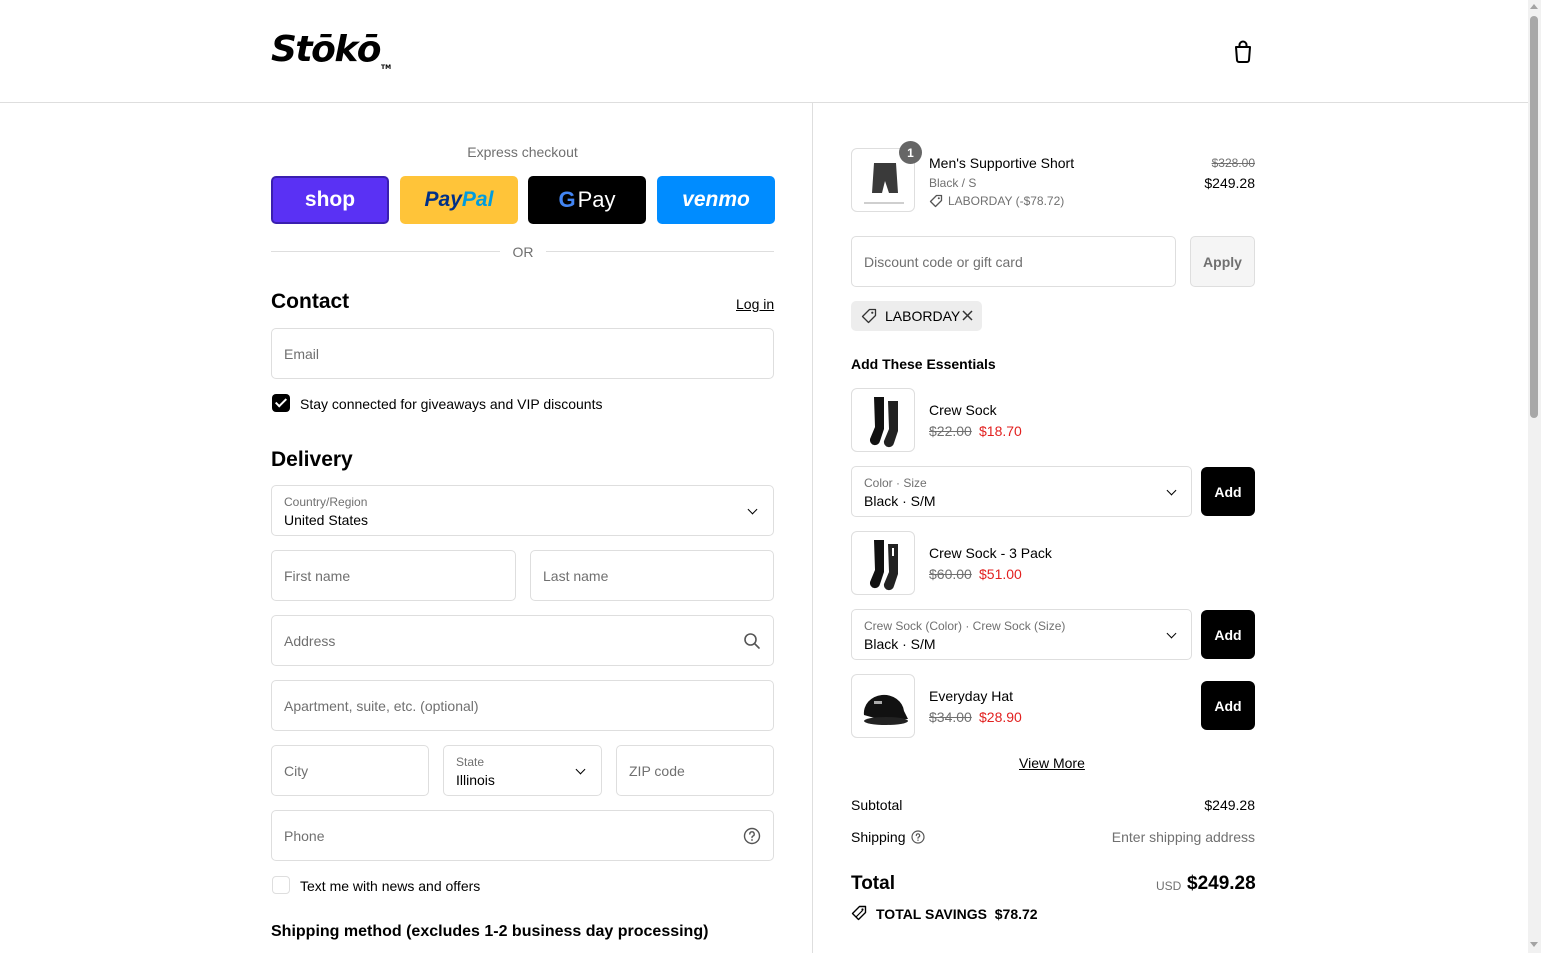  I want to click on city-placeholder: City, so click(296, 771).